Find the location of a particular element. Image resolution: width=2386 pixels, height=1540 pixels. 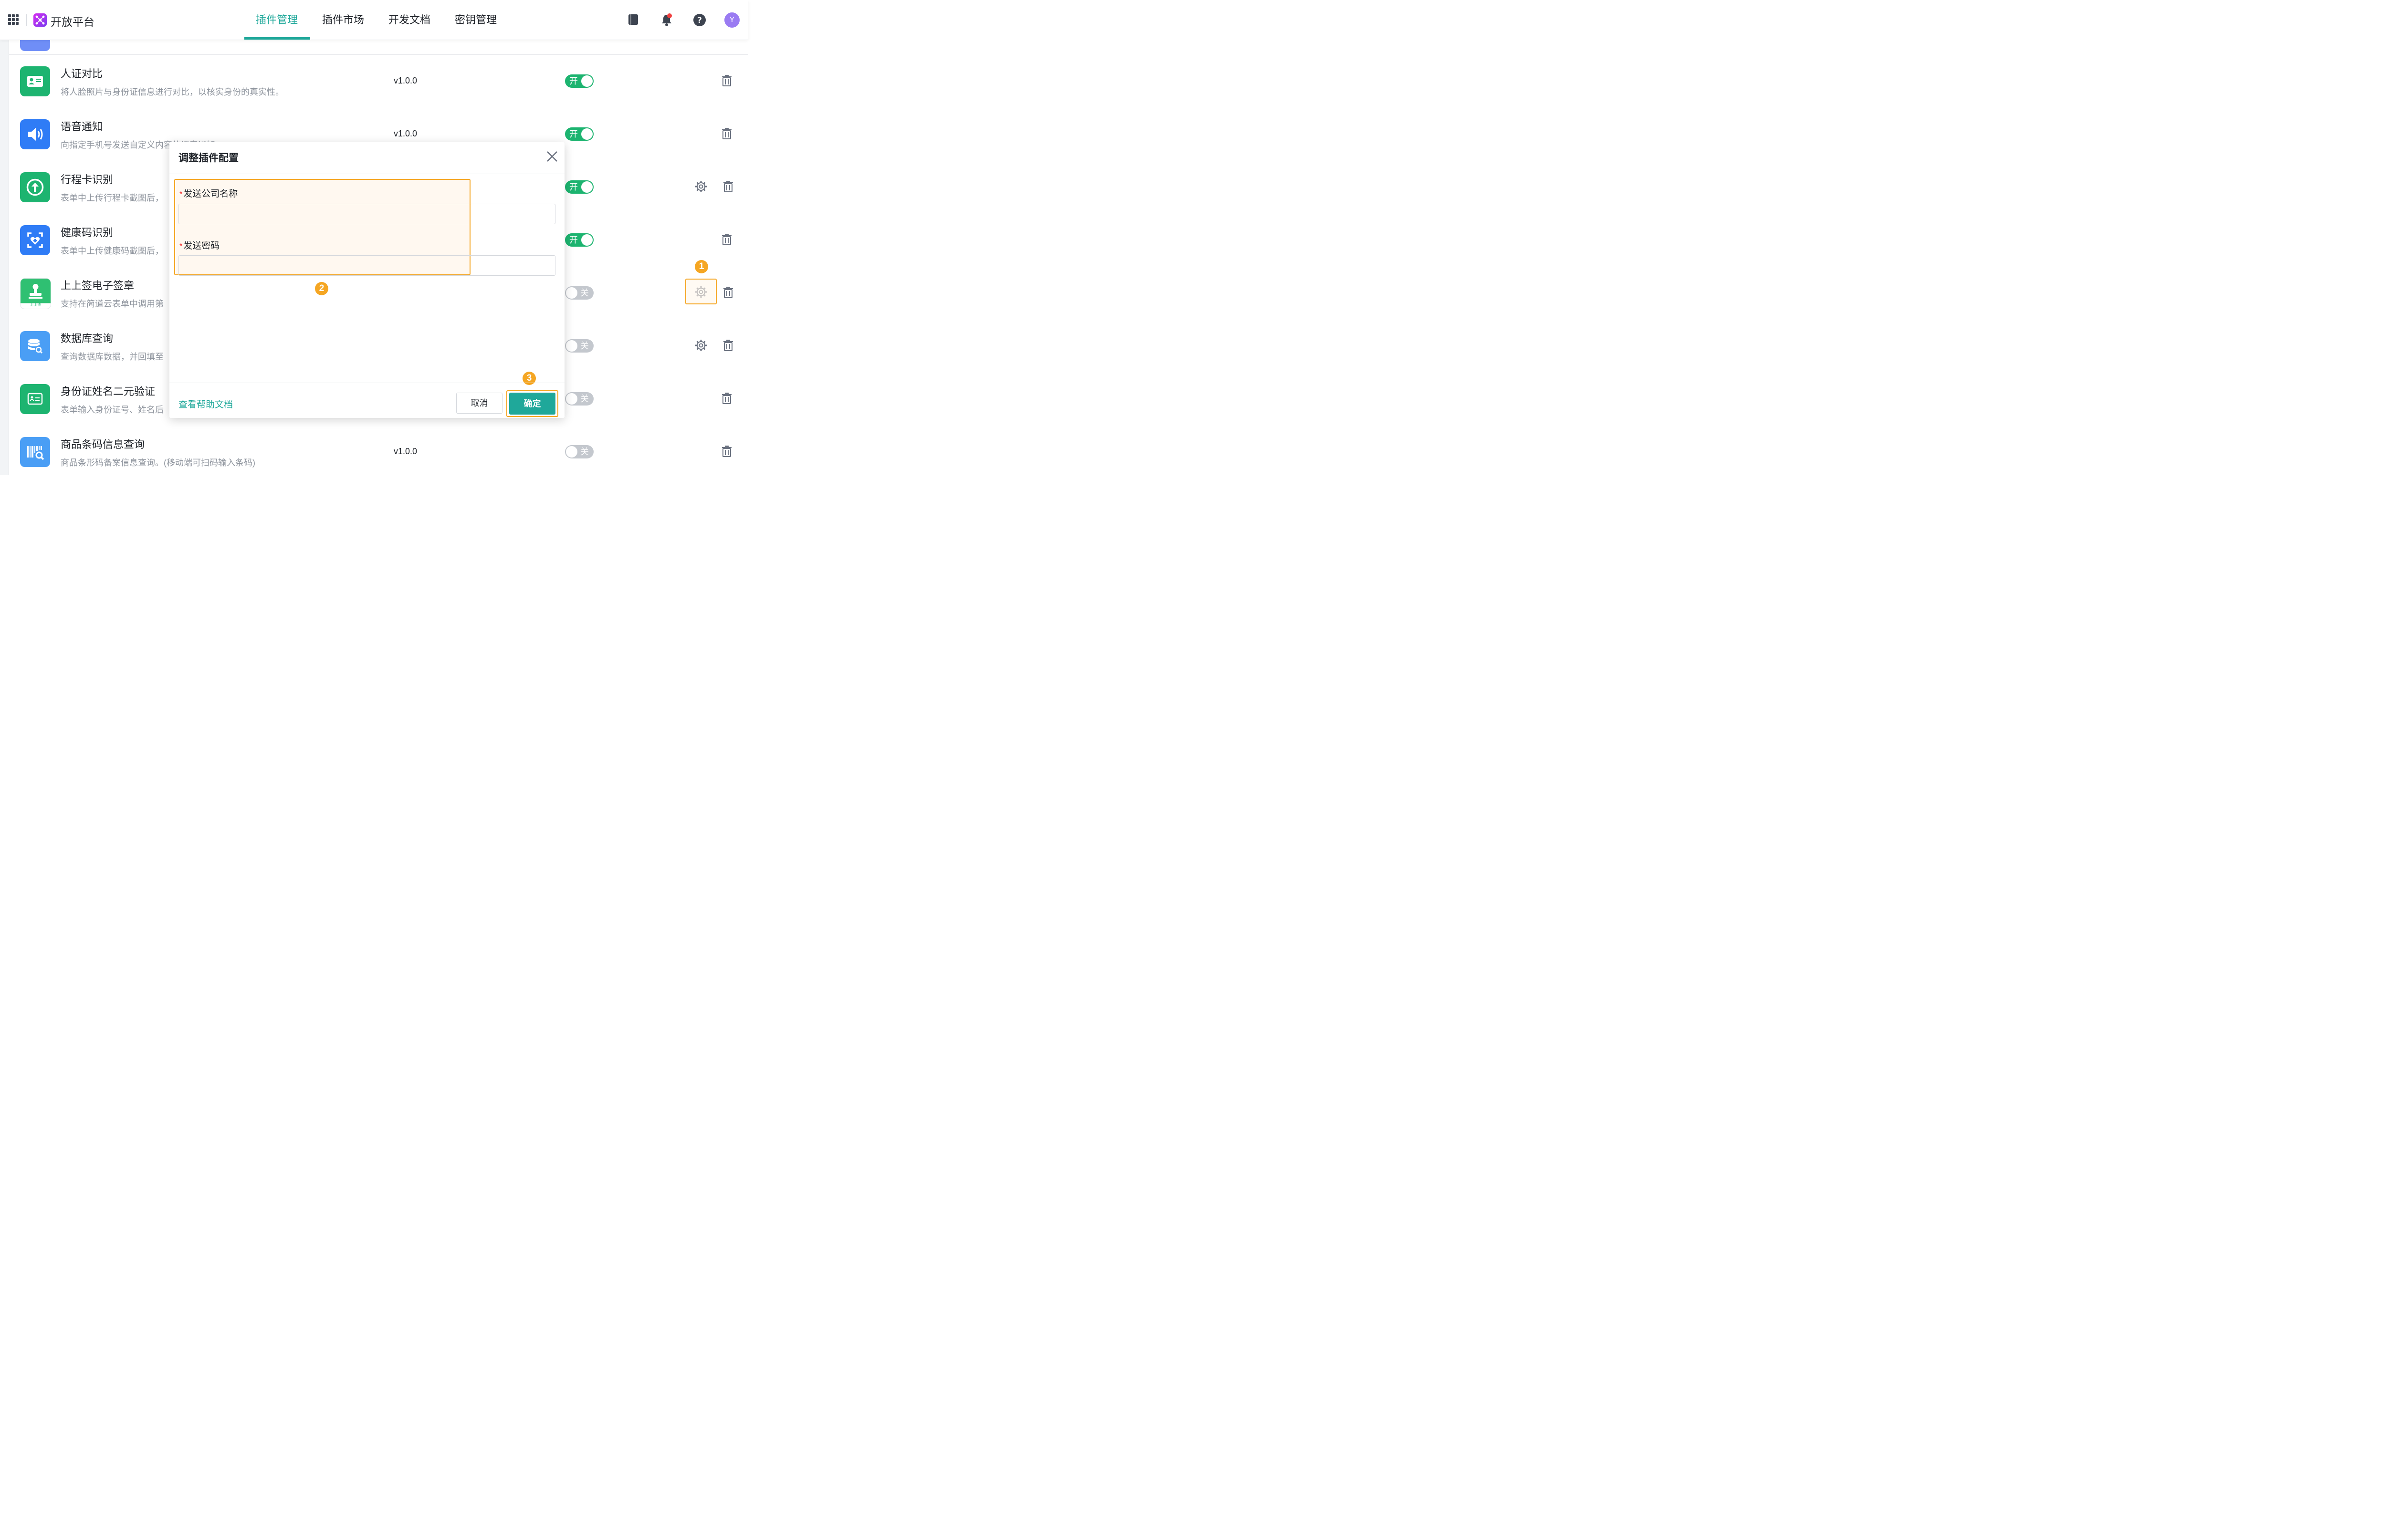

tab-key-management: 密钥管理 is located at coordinates (476, 20).